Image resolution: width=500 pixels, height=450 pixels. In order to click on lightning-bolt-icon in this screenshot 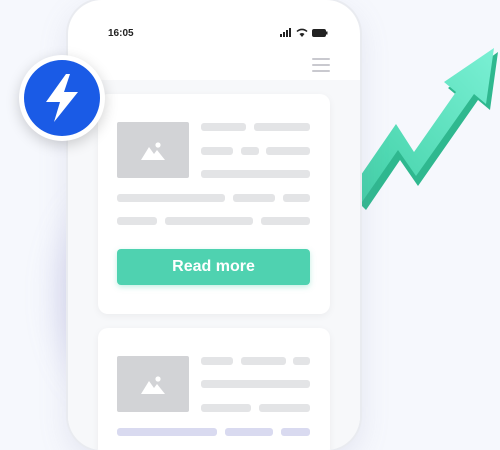, I will do `click(62, 98)`.